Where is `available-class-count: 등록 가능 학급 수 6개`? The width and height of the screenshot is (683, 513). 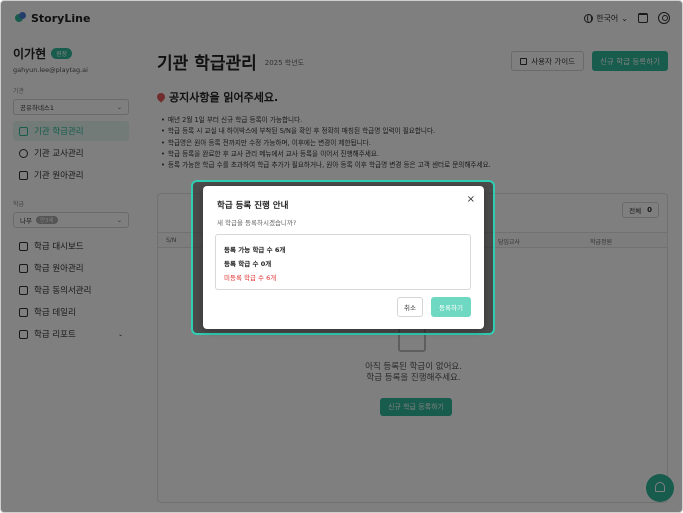 available-class-count: 등록 가능 학급 수 6개 is located at coordinates (255, 250).